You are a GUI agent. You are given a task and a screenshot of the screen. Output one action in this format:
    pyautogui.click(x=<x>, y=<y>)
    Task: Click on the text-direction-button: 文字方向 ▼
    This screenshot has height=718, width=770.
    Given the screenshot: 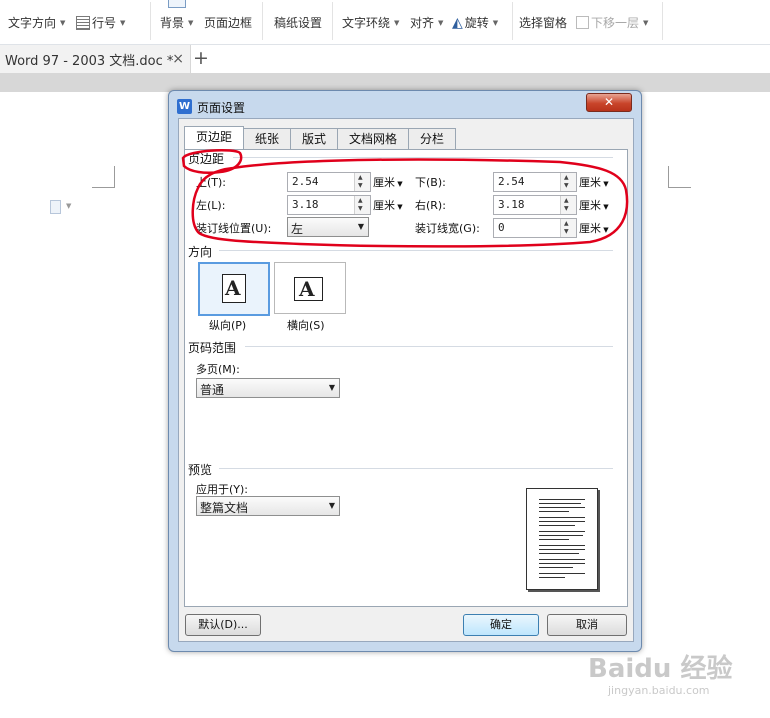 What is the action you would take?
    pyautogui.click(x=36, y=22)
    